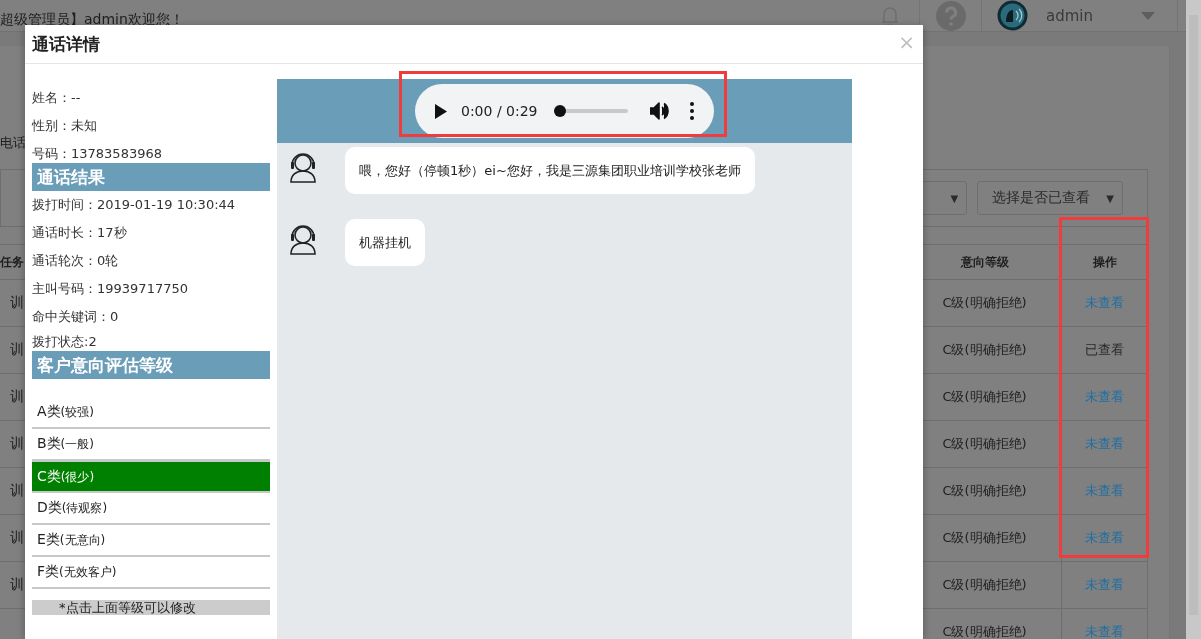 The height and width of the screenshot is (639, 1201). Describe the element at coordinates (550, 170) in the screenshot. I see `message-bubble: 喂，您好（停顿1秒）ei~您好，我是三源集团职业培训学校张老师` at that location.